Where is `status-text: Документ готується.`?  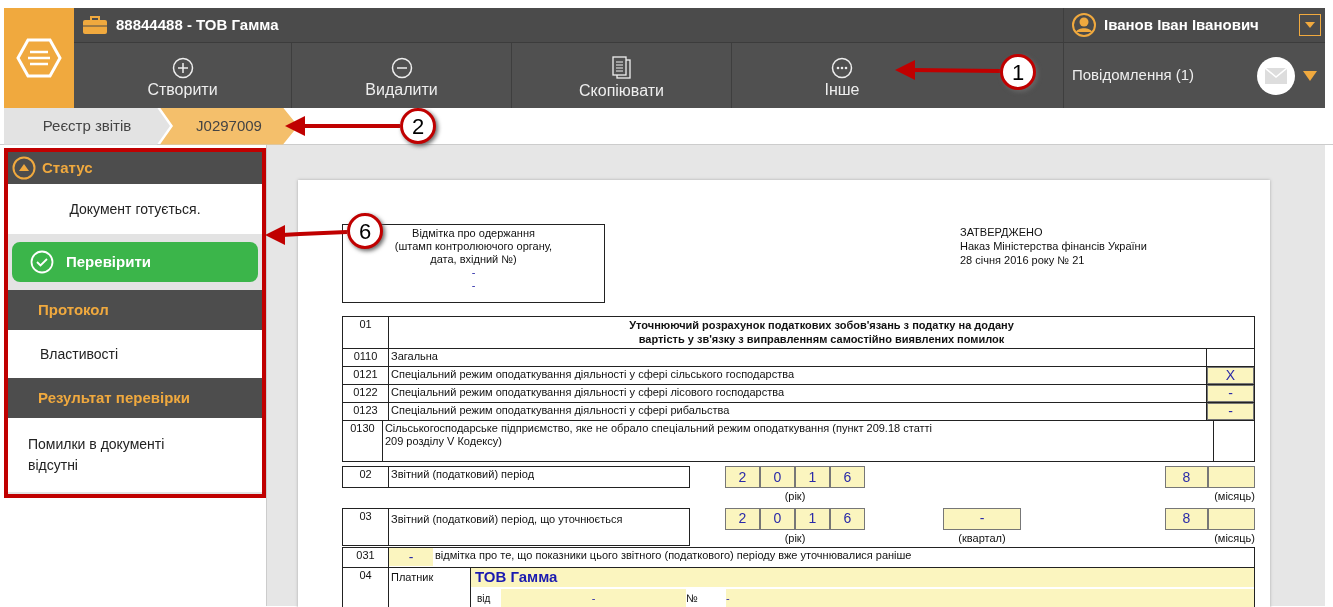 status-text: Документ готується. is located at coordinates (135, 209).